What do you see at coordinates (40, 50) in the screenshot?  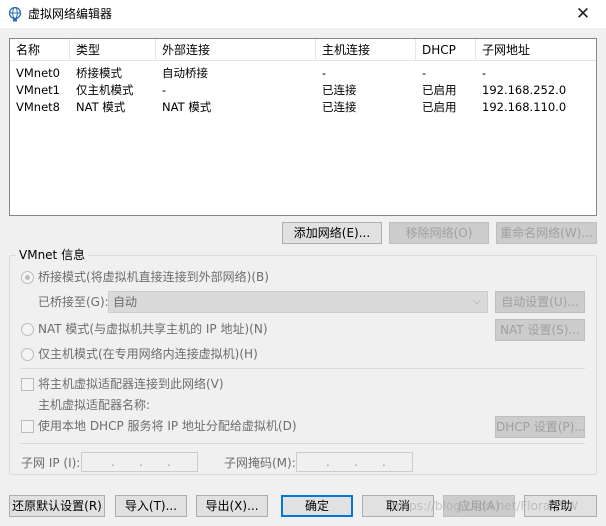 I see `column-header-name: 名称` at bounding box center [40, 50].